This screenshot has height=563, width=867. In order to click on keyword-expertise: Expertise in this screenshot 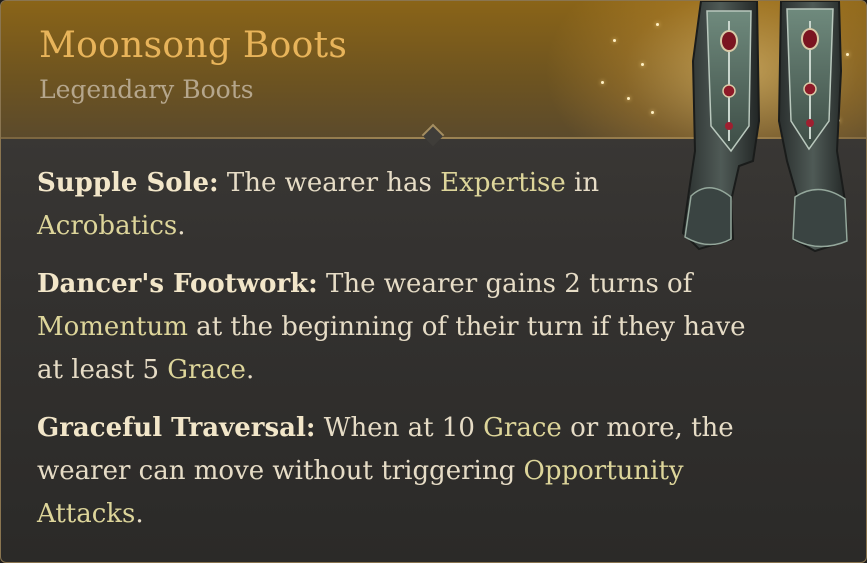, I will do `click(503, 183)`.